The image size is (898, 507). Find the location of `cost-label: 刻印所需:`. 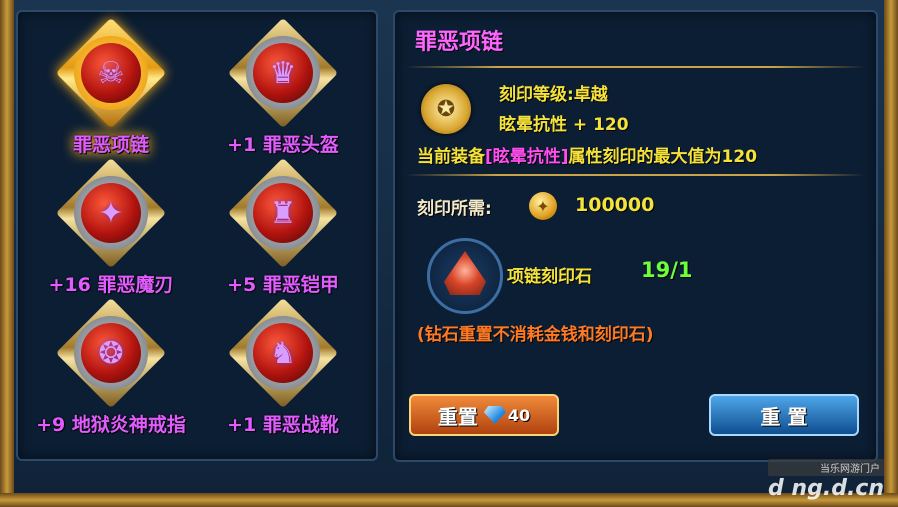

cost-label: 刻印所需: is located at coordinates (454, 209).